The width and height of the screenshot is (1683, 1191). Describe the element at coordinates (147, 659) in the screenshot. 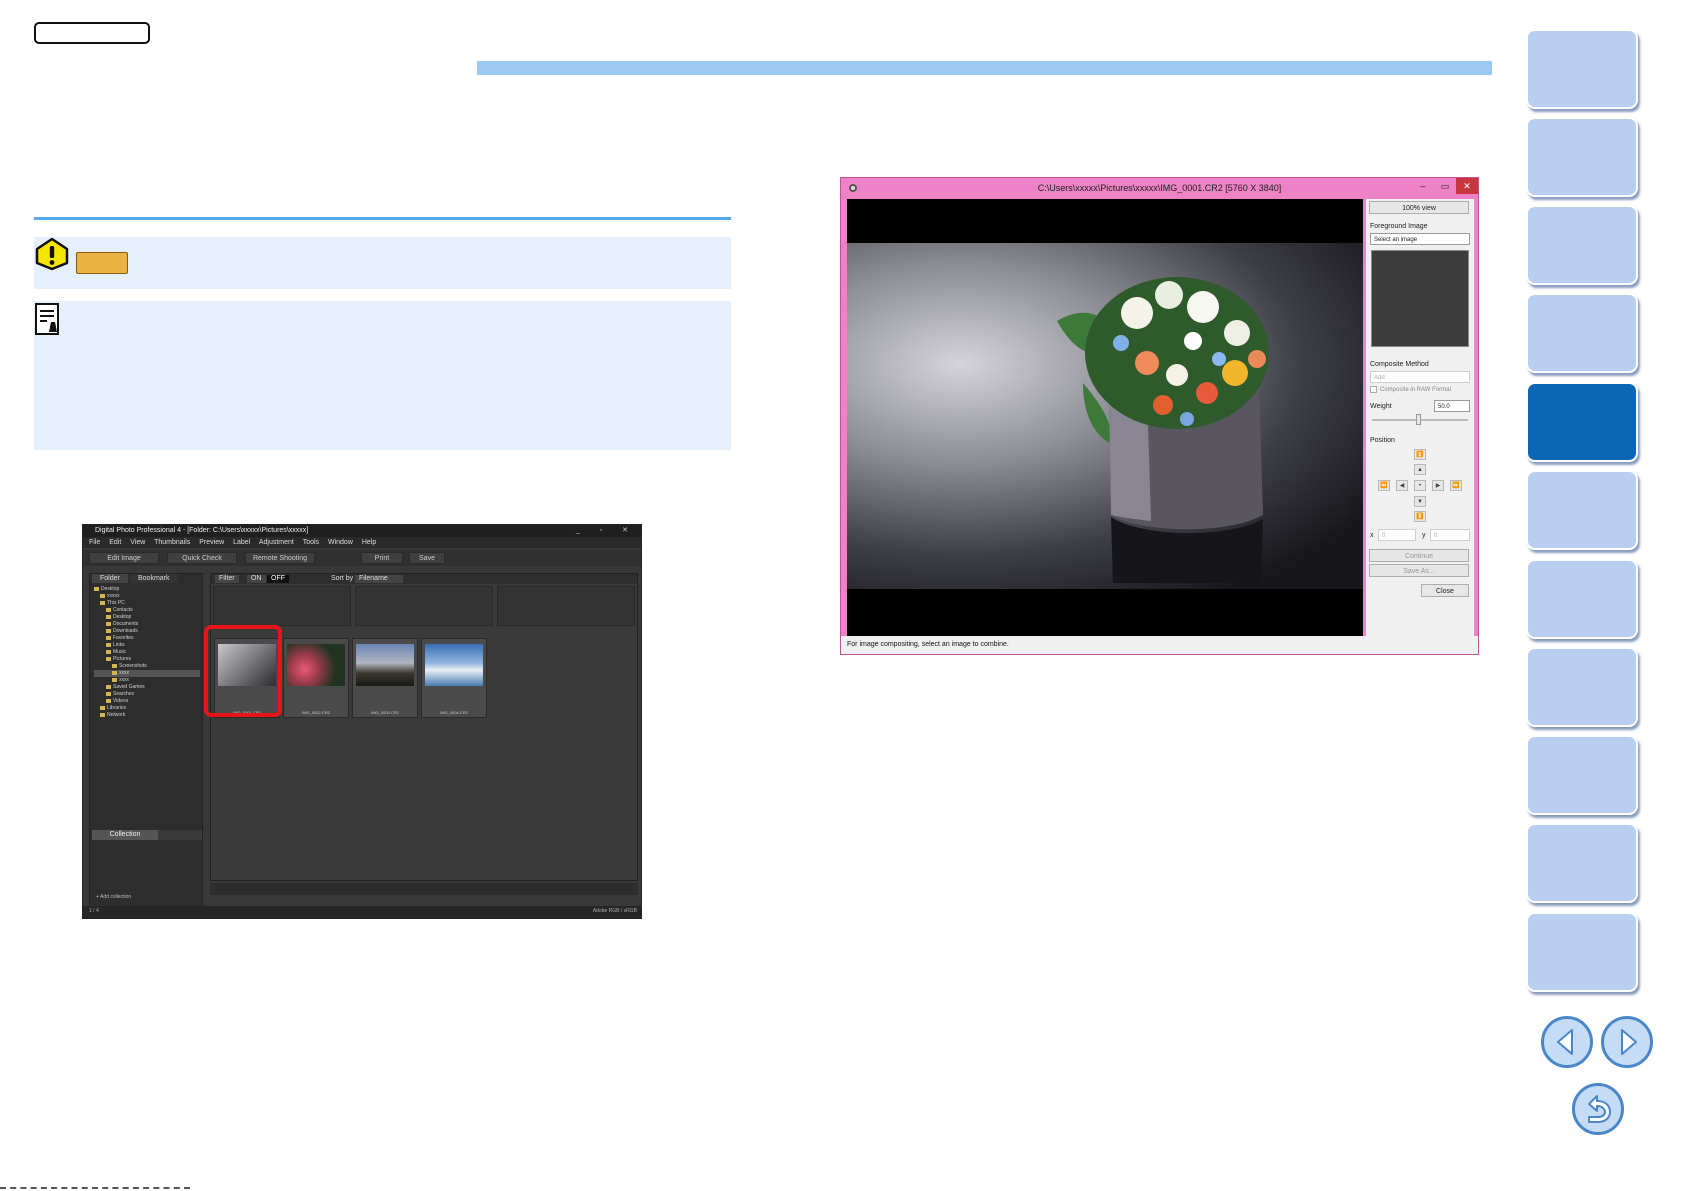

I see `tree-item: Pictures` at that location.